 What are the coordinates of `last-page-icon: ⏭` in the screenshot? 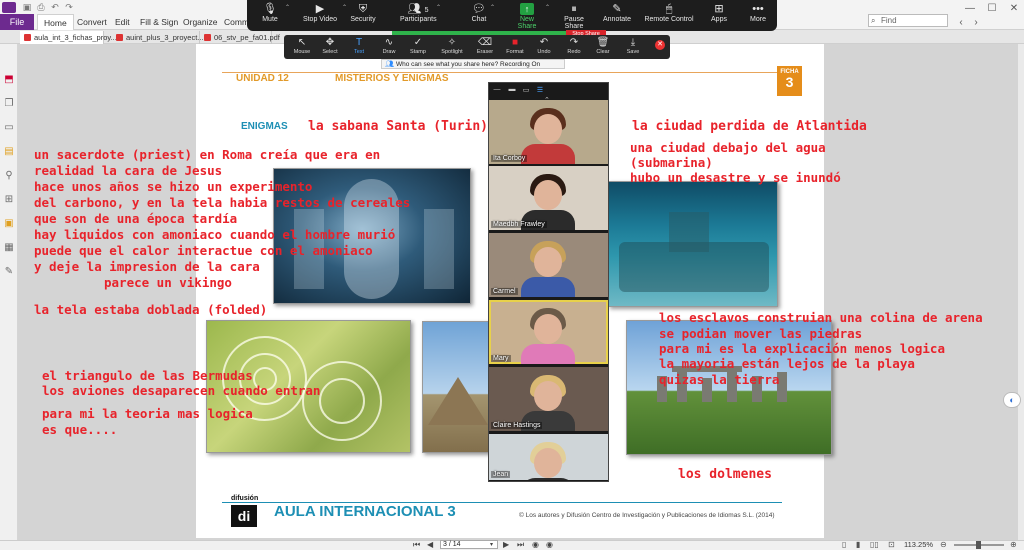 It's located at (520, 545).